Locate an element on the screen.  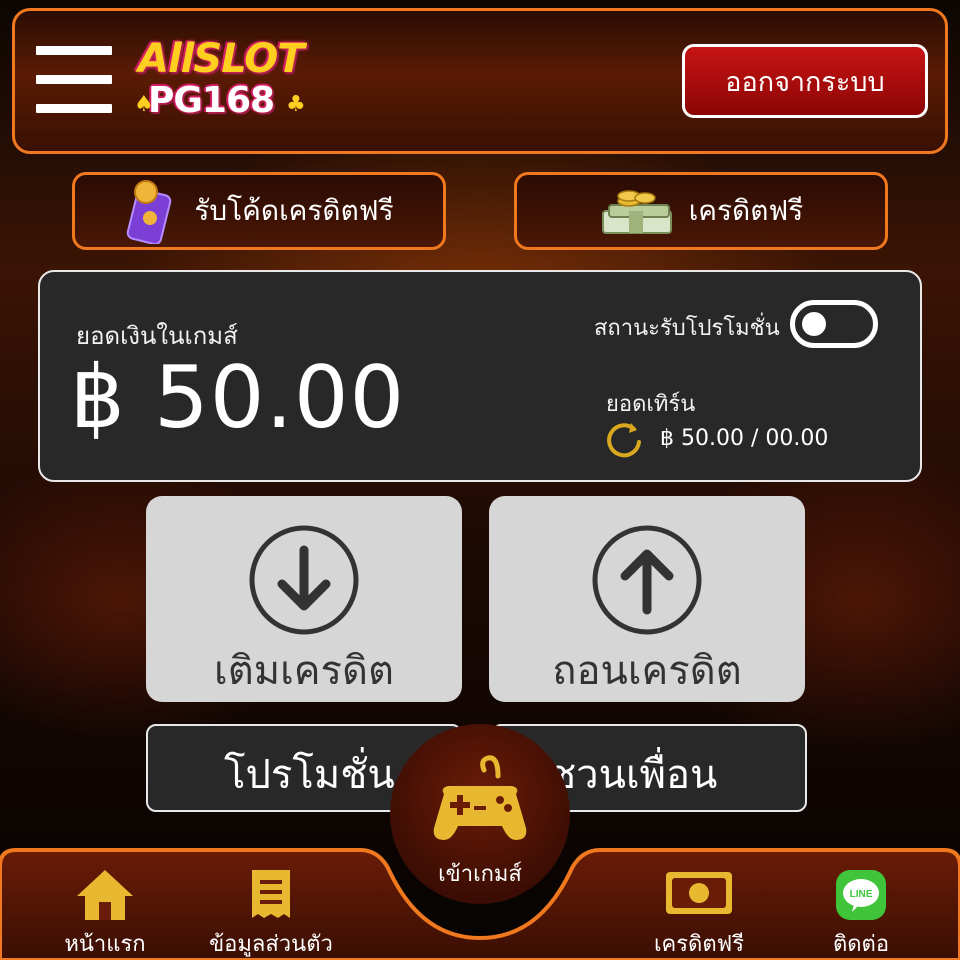
deposit-label: เติมเครดิต is located at coordinates (304, 671).